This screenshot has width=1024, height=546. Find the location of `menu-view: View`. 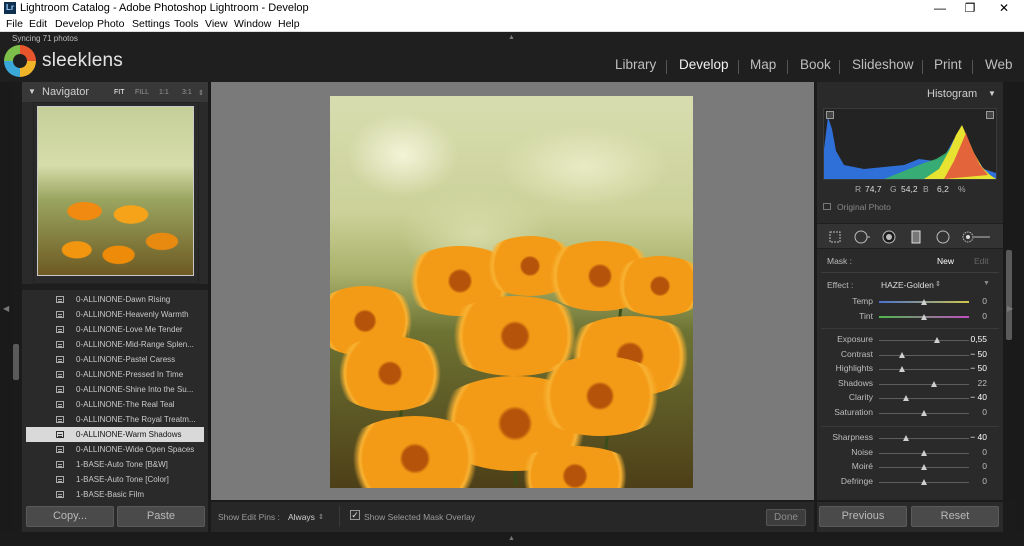

menu-view: View is located at coordinates (216, 24).